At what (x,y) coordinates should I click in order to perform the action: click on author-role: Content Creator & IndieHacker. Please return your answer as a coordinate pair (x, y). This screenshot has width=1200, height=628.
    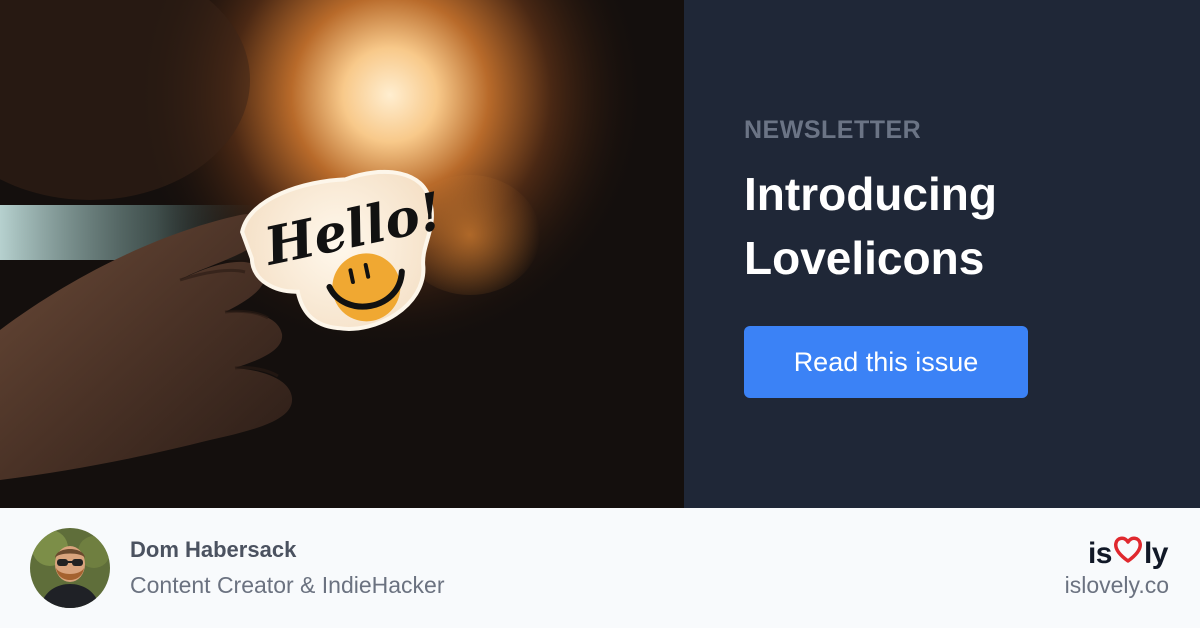
    Looking at the image, I should click on (287, 585).